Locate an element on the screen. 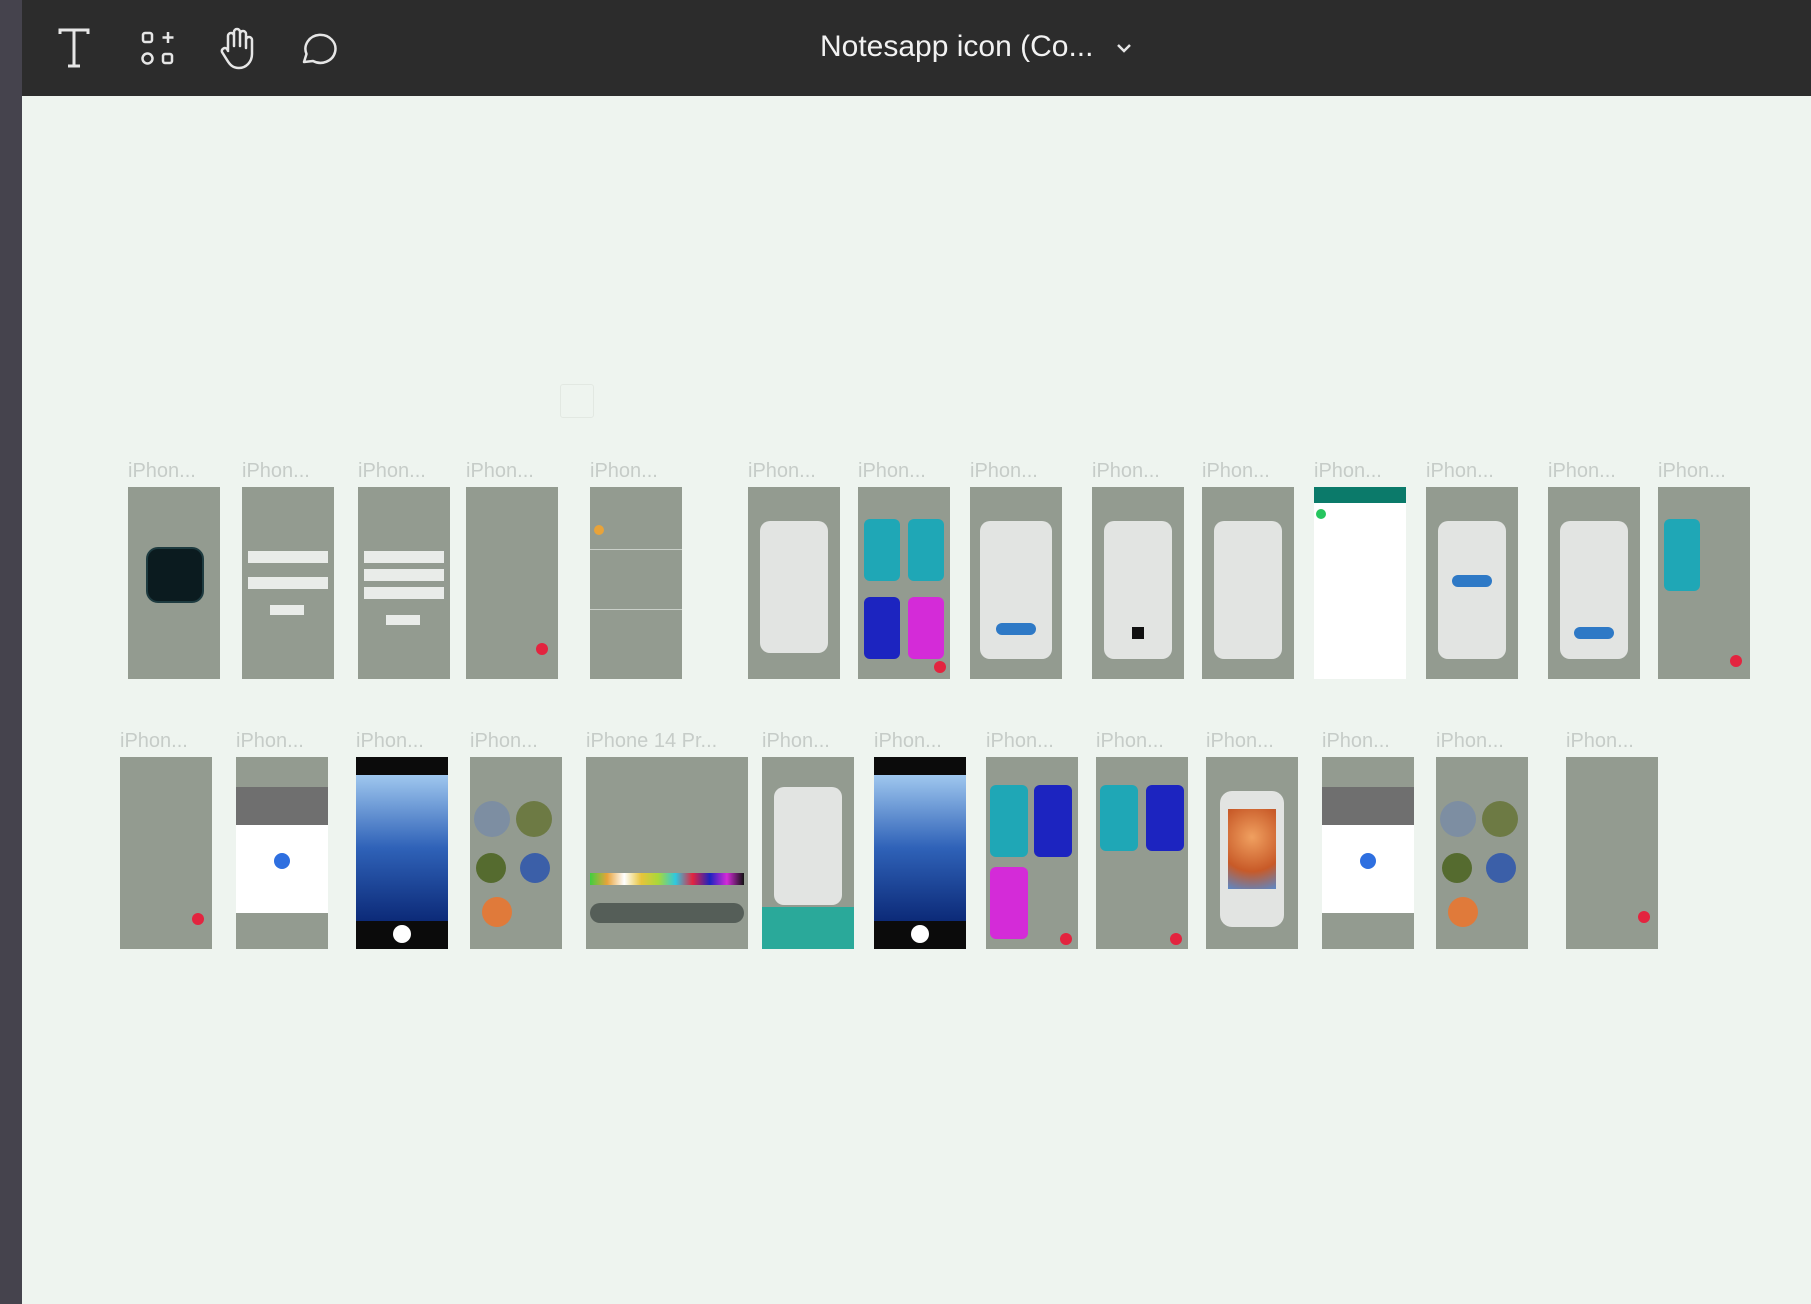 Image resolution: width=1811 pixels, height=1304 pixels. frame-note-text is located at coordinates (794, 583).